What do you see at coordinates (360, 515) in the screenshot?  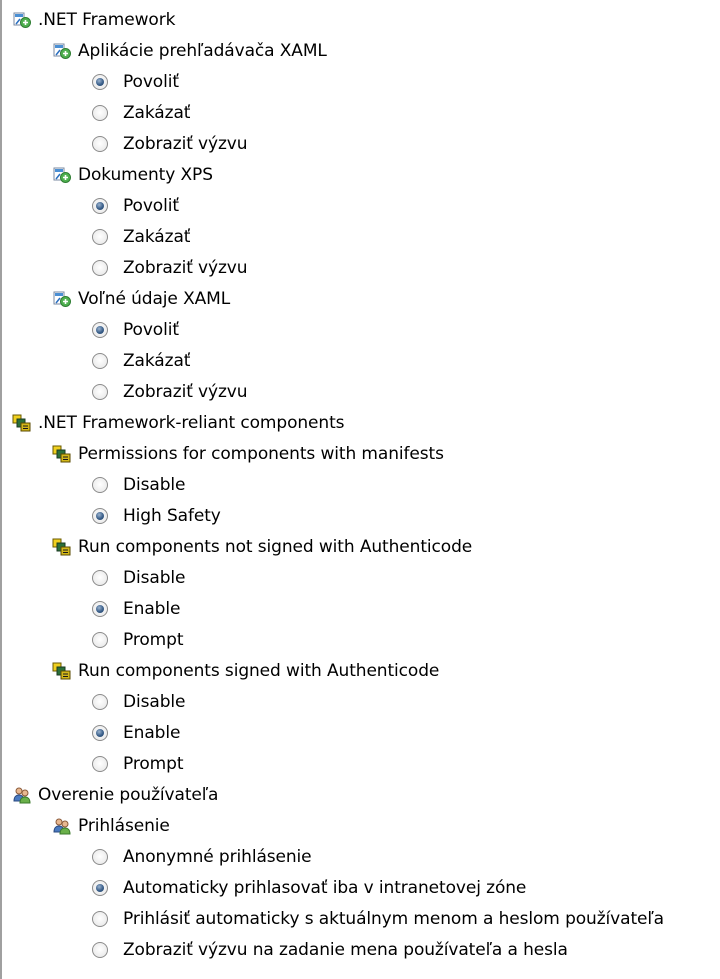 I see `option-high-safety: High Safety` at bounding box center [360, 515].